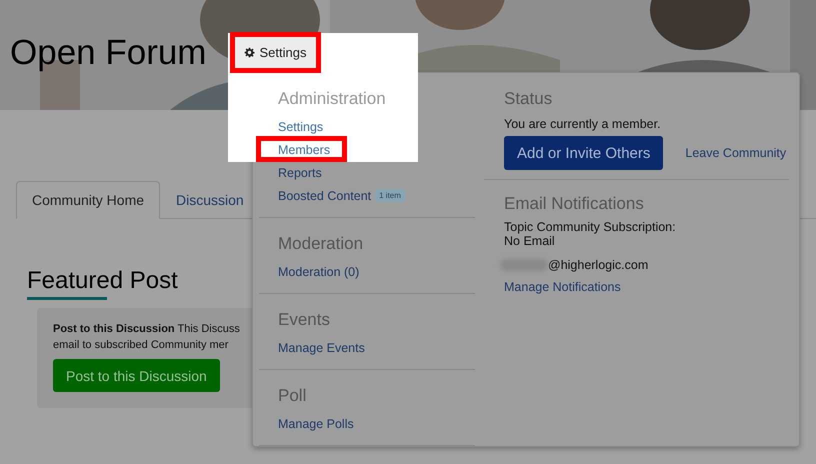 This screenshot has height=464, width=816. I want to click on gear-icon, so click(250, 52).